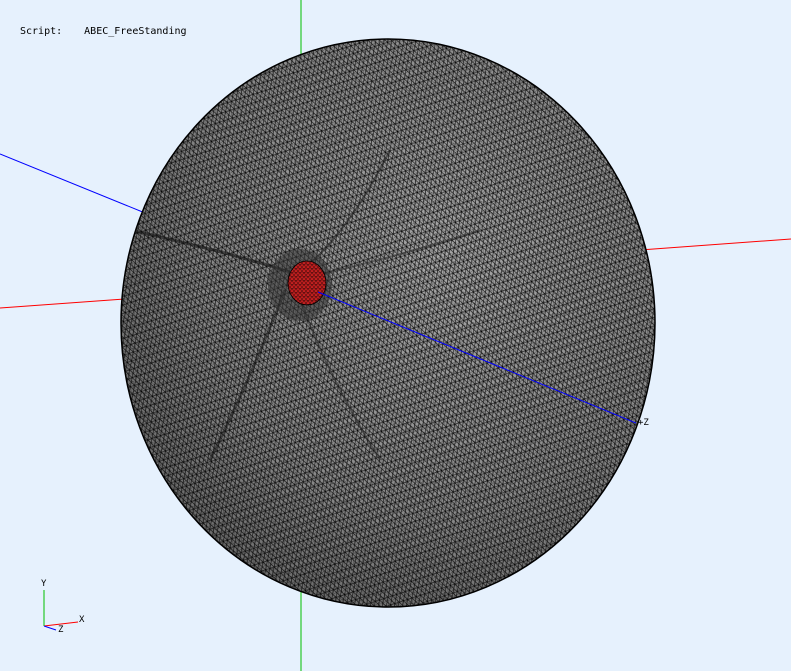 The width and height of the screenshot is (791, 671). What do you see at coordinates (61, 630) in the screenshot?
I see `triad-z-label: Z` at bounding box center [61, 630].